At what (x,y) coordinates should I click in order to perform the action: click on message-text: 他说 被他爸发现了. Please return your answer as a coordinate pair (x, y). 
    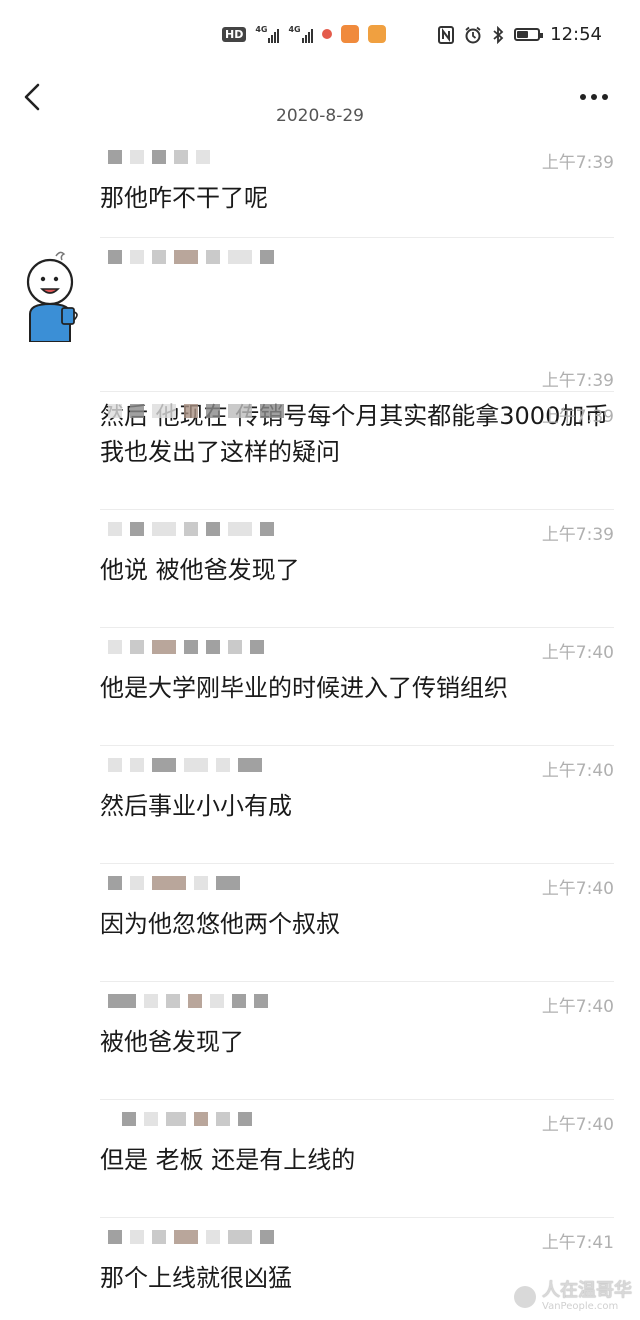
    Looking at the image, I should click on (200, 570).